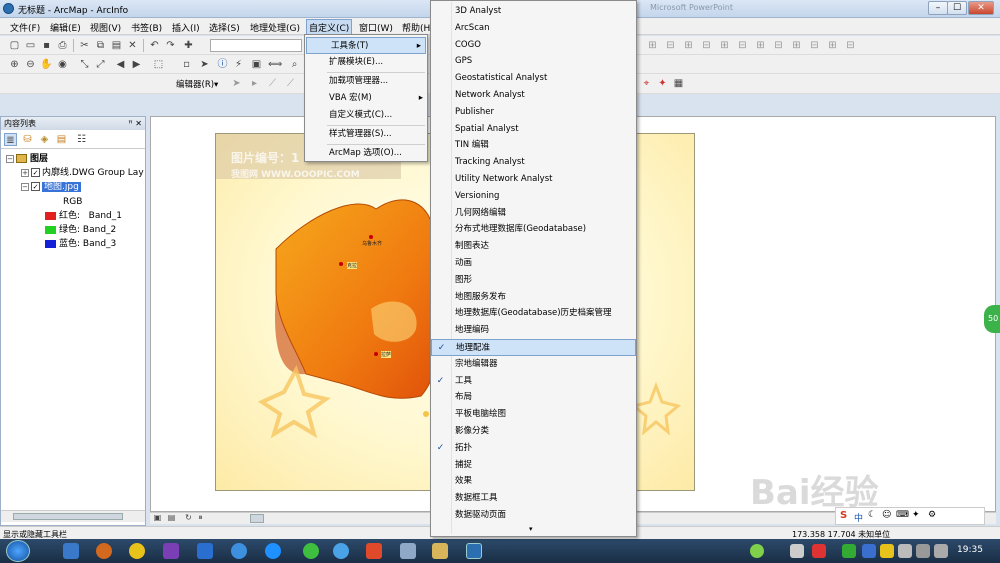  I want to click on pause-icon: ⏸, so click(200, 518).